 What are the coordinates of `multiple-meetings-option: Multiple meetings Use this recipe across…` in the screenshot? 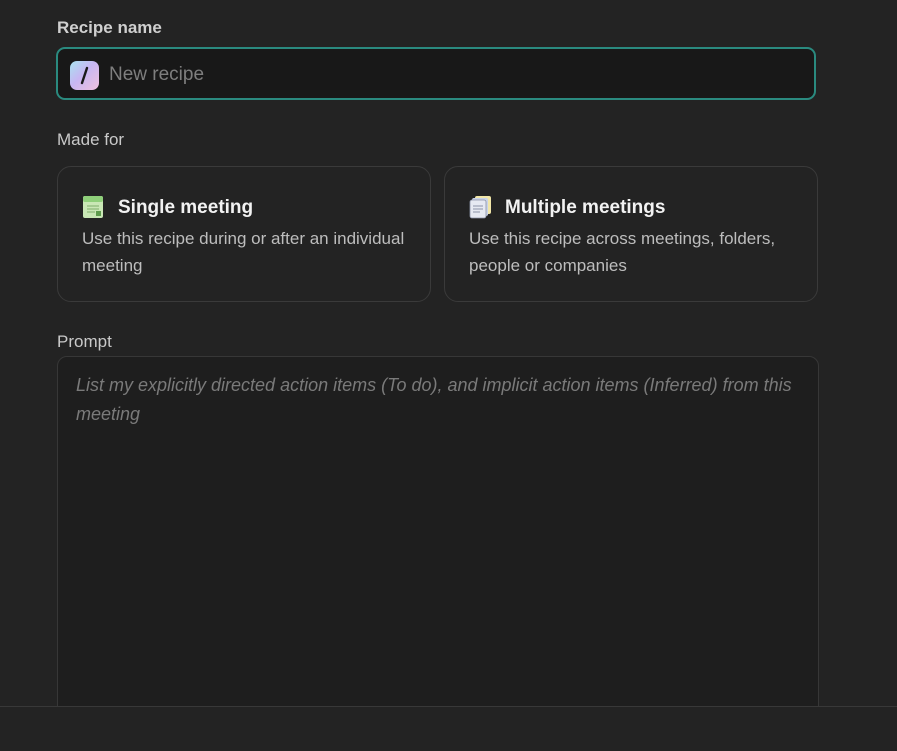 It's located at (631, 234).